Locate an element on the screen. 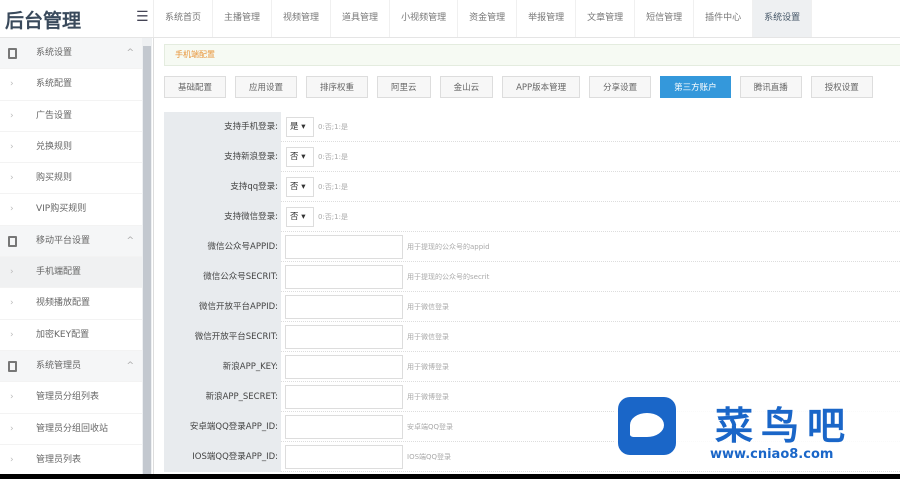  sidebar-item: › 管理员分组回收站 is located at coordinates (71, 429).